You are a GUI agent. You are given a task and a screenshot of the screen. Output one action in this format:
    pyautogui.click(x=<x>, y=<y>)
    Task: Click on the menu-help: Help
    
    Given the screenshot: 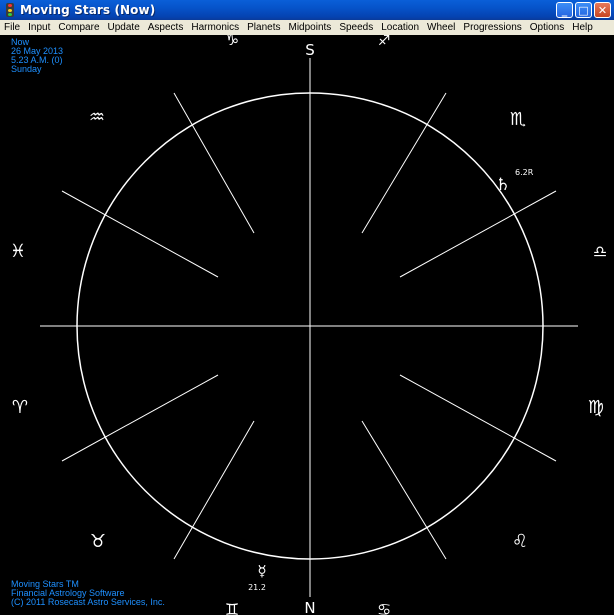 What is the action you would take?
    pyautogui.click(x=582, y=27)
    